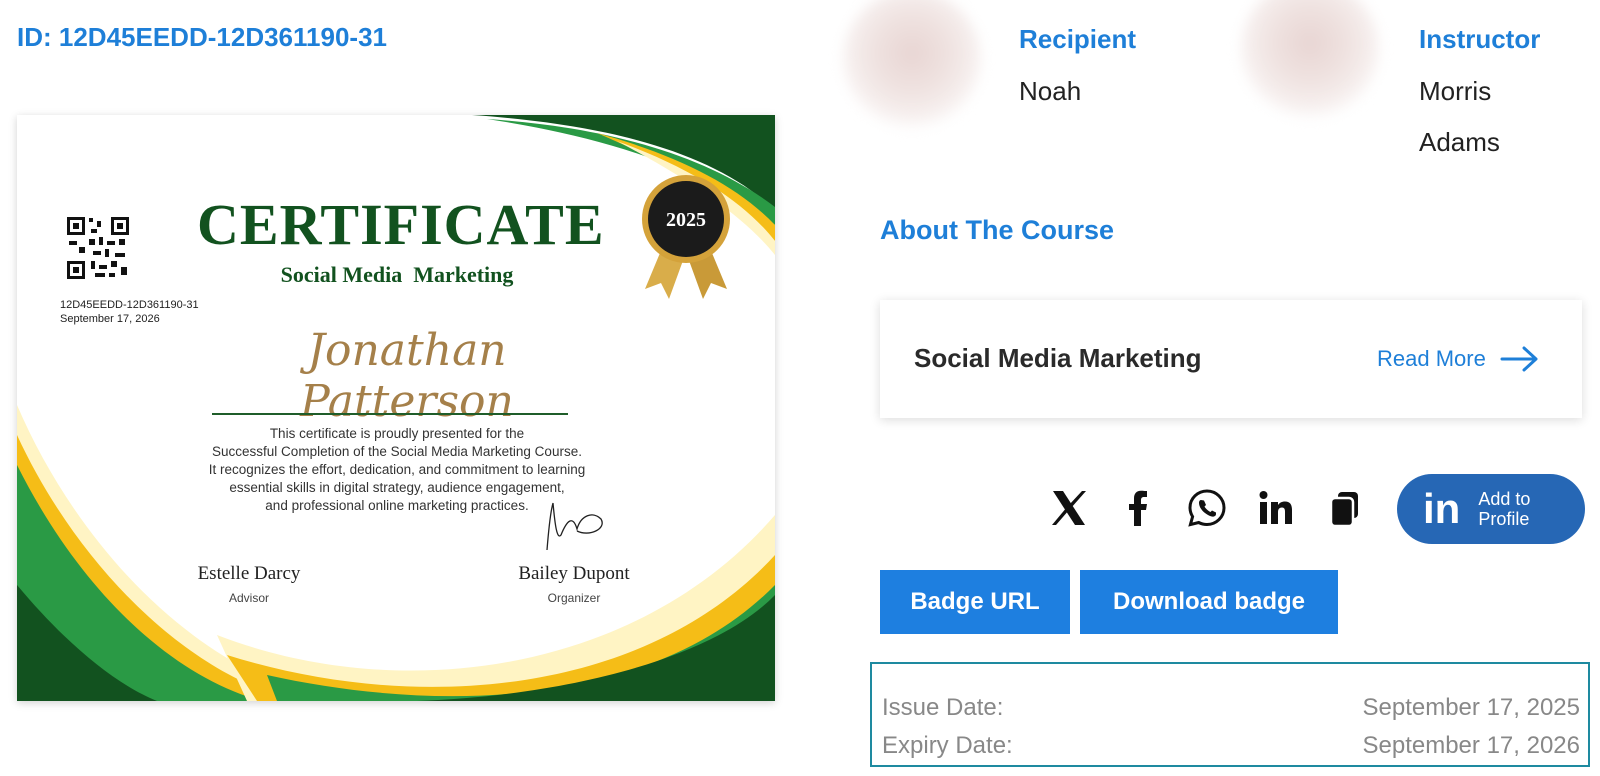 The image size is (1600, 776). Describe the element at coordinates (1209, 602) in the screenshot. I see `download-badge-button: Download badge` at that location.